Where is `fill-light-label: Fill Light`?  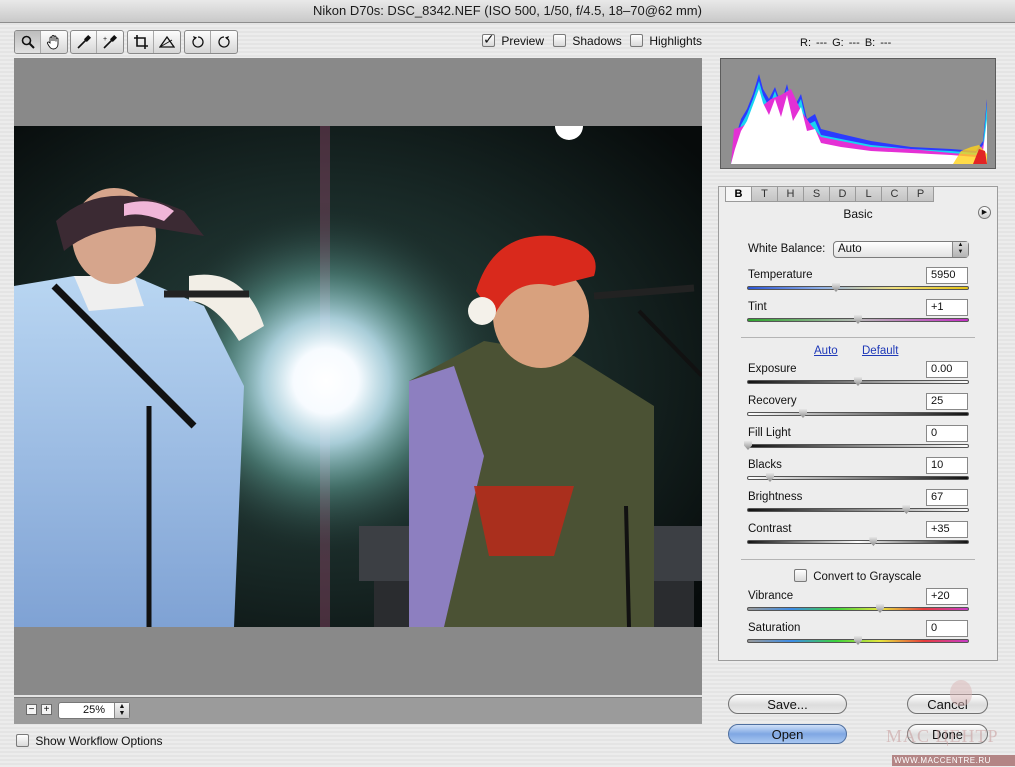 fill-light-label: Fill Light is located at coordinates (769, 433).